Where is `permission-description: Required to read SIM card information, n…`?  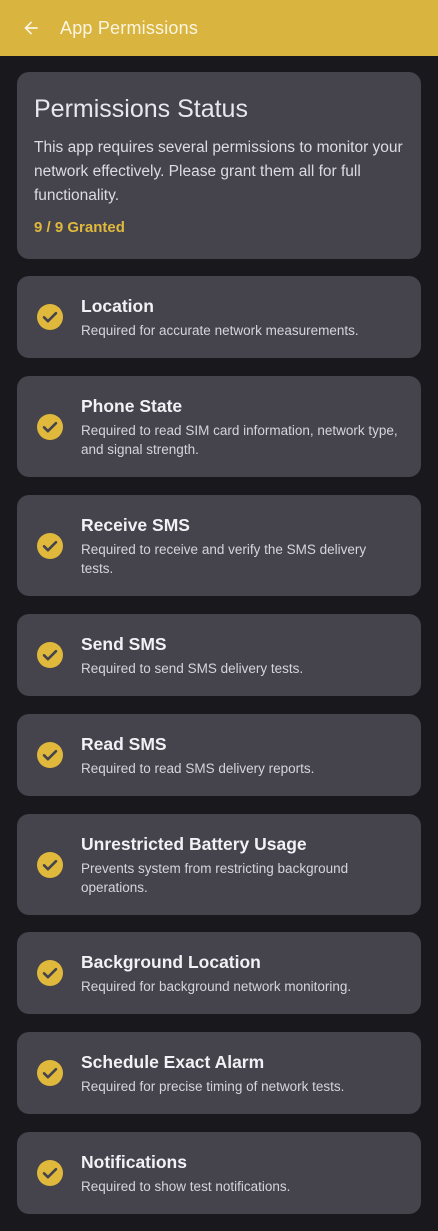
permission-description: Required to read SIM card information, n… is located at coordinates (239, 439).